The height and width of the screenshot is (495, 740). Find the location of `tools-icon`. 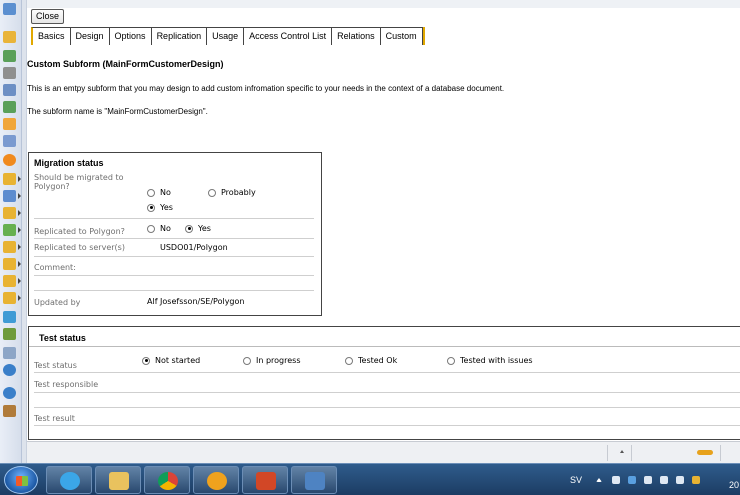

tools-icon is located at coordinates (9, 317).